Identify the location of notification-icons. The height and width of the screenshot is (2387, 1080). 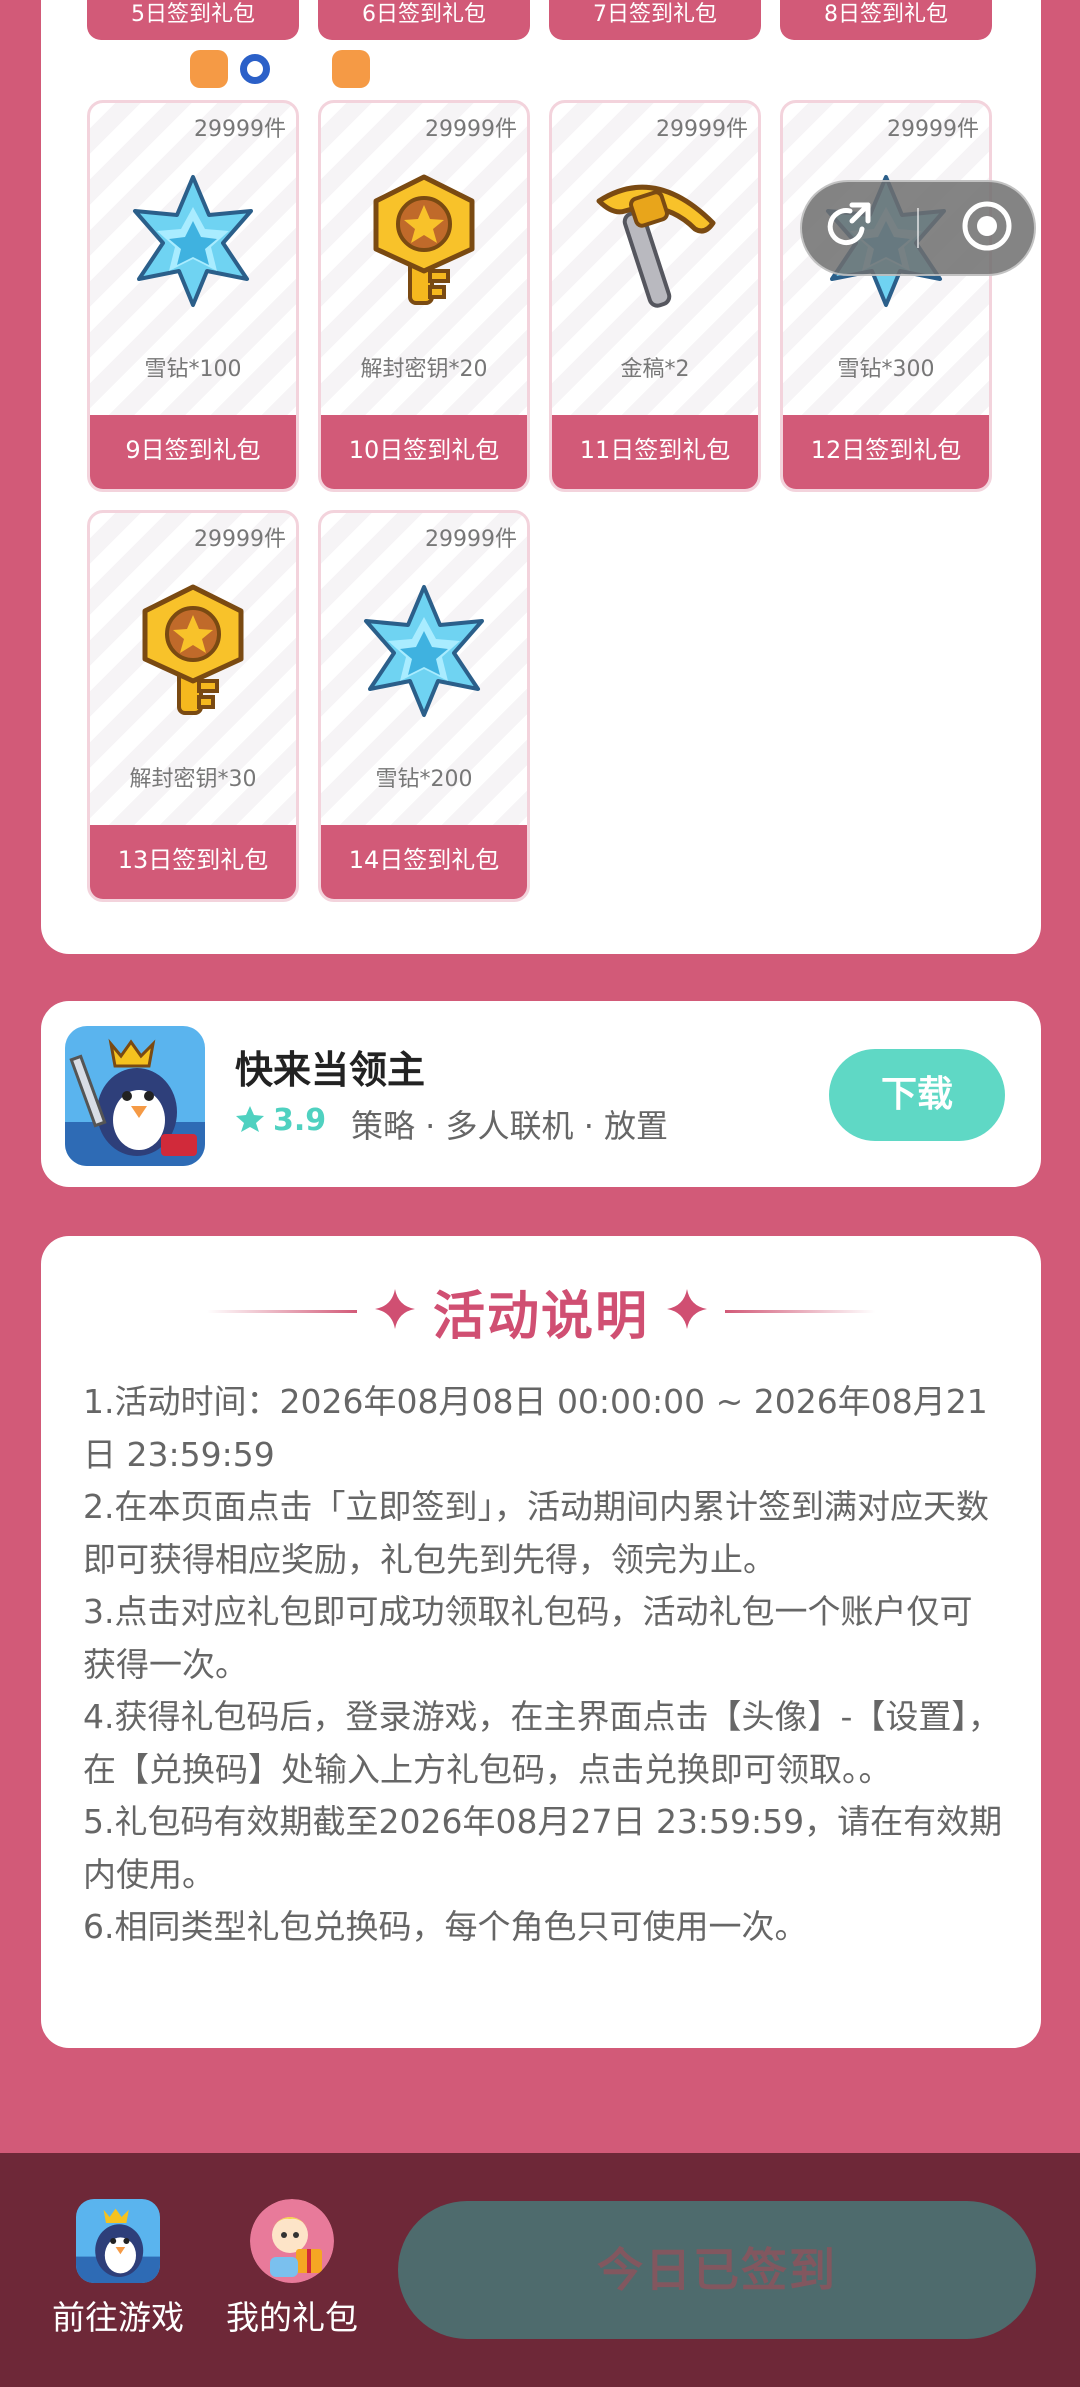
(280, 69).